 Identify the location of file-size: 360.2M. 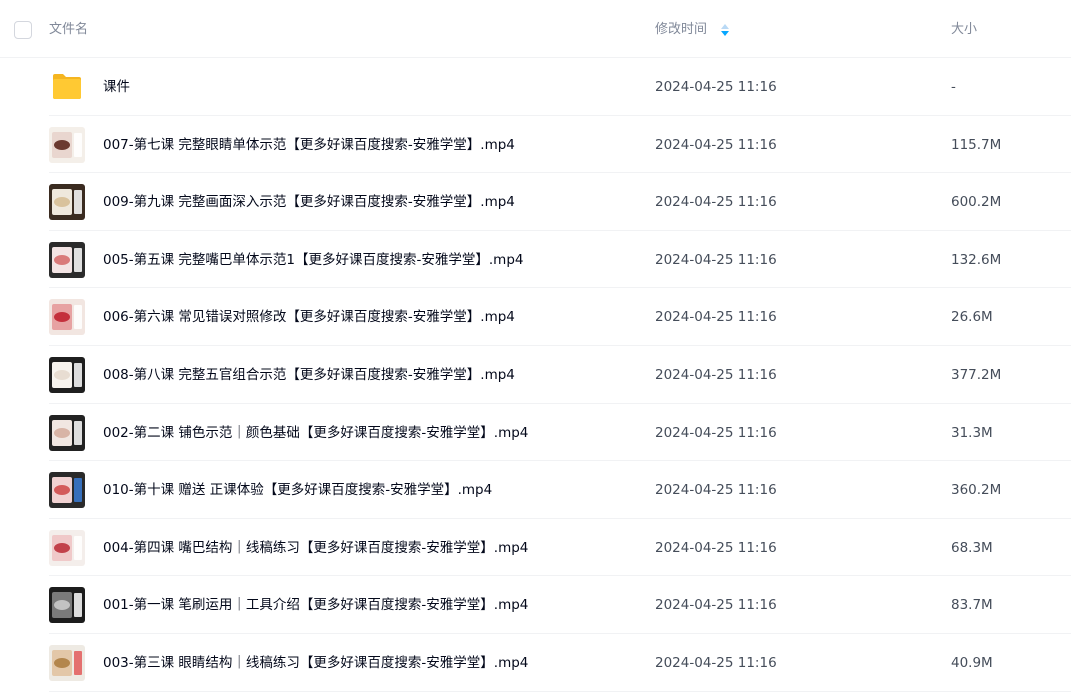
(976, 490).